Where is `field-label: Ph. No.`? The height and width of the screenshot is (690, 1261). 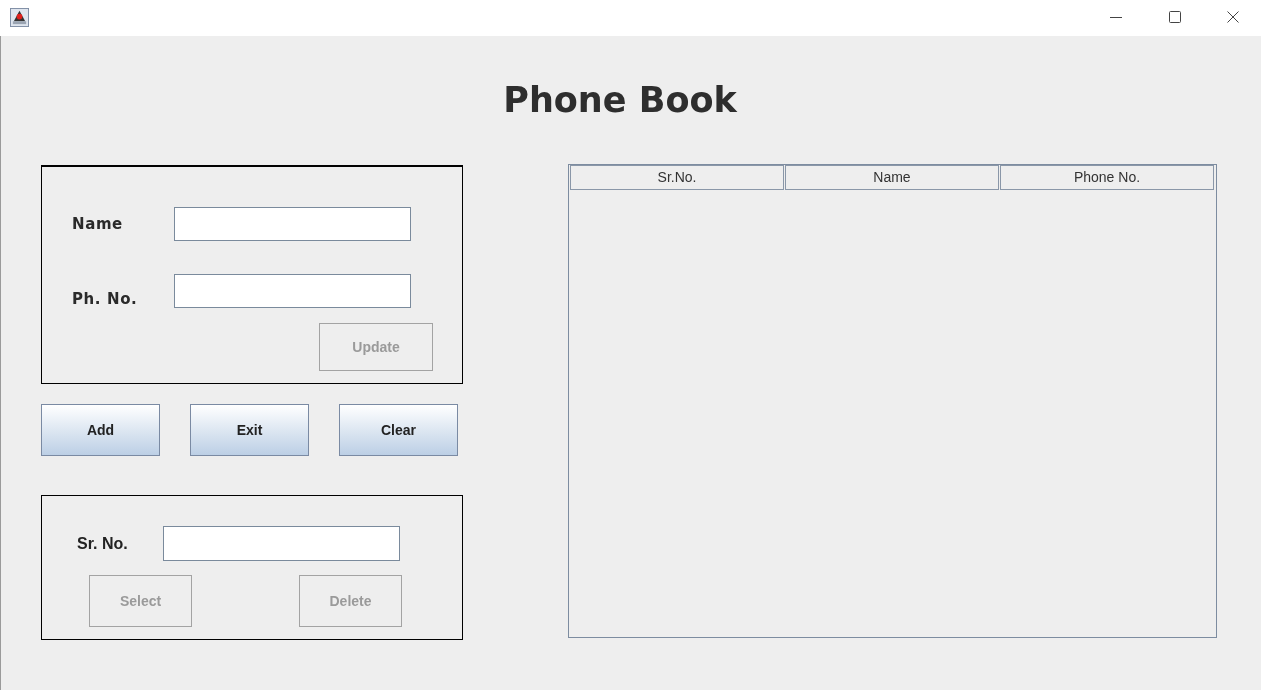
field-label: Ph. No. is located at coordinates (105, 299).